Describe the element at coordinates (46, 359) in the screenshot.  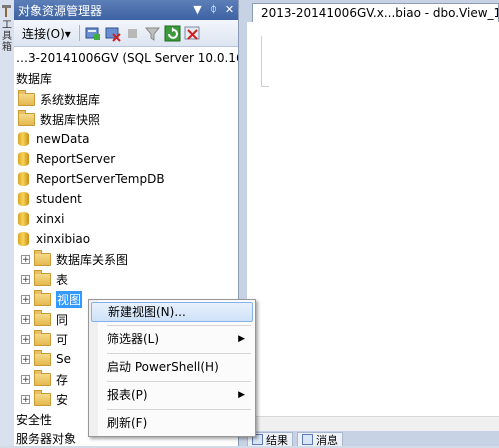
I see `tree-service-broker-node: + Se` at that location.